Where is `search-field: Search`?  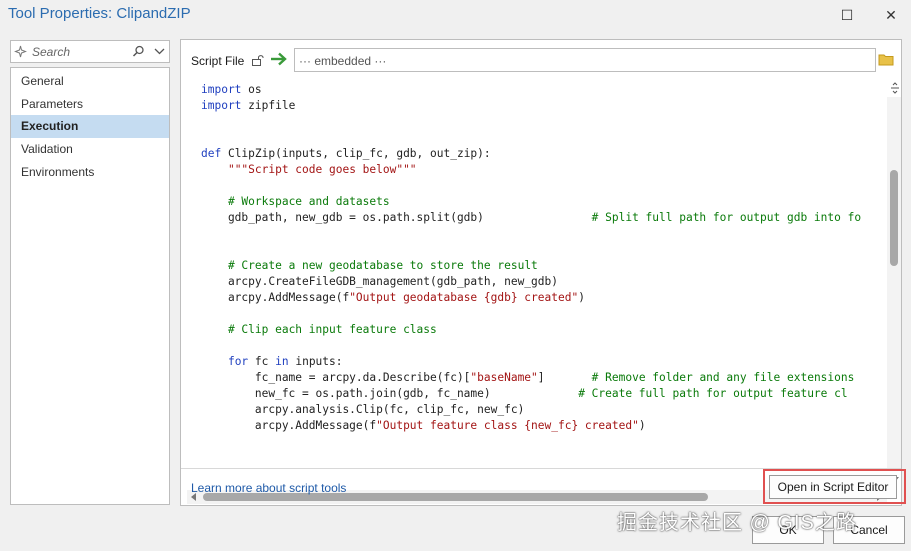 search-field: Search is located at coordinates (90, 51).